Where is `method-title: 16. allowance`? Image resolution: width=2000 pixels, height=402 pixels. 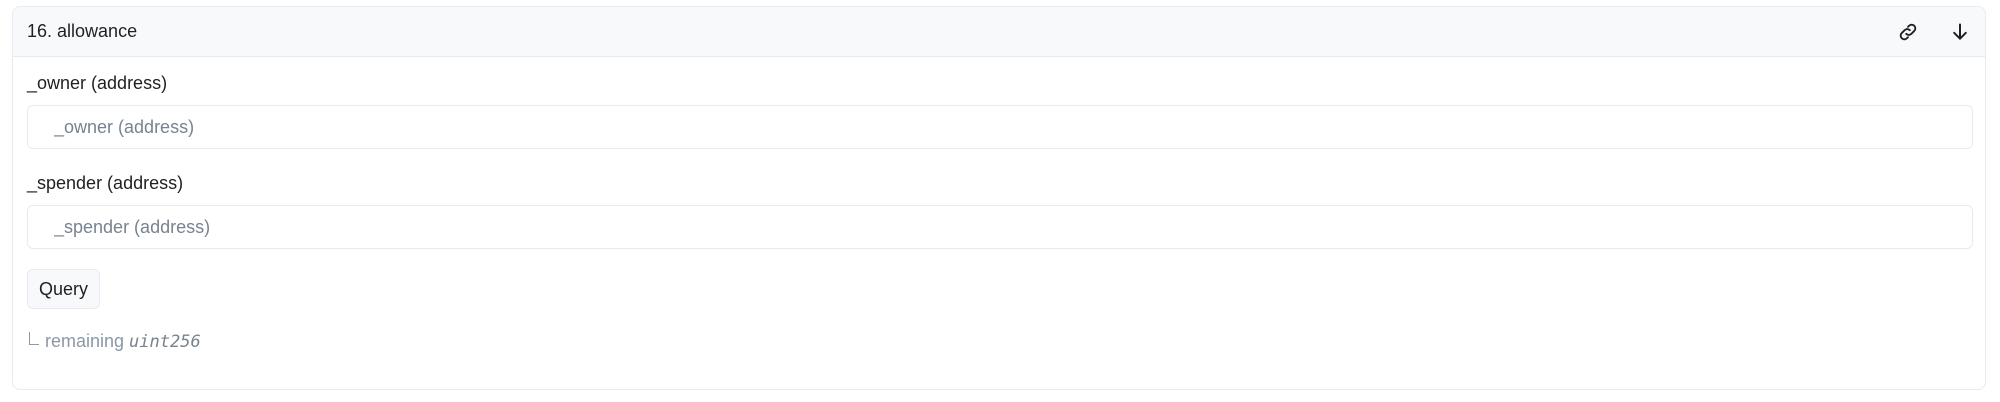
method-title: 16. allowance is located at coordinates (82, 31).